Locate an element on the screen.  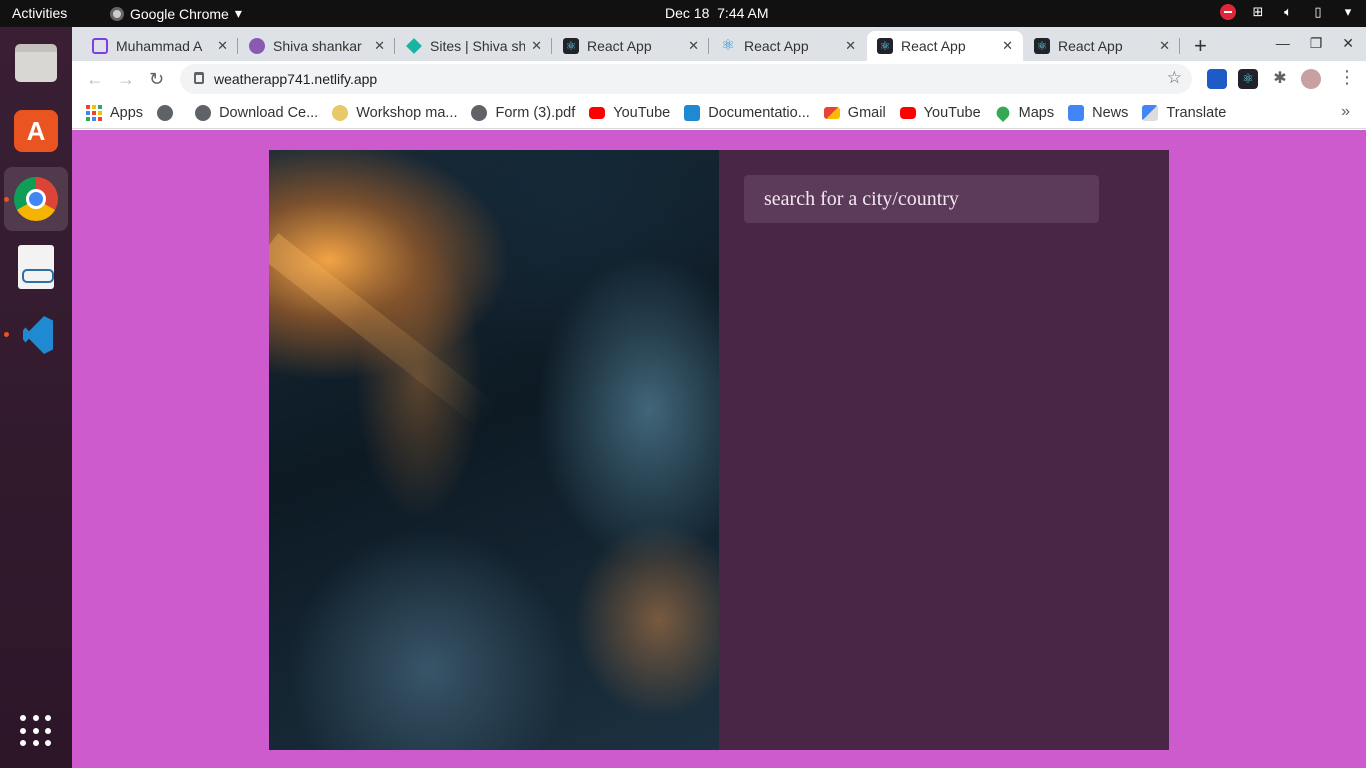
tab-react-app-active: ⚛ React App ✕ is located at coordinates (945, 46).